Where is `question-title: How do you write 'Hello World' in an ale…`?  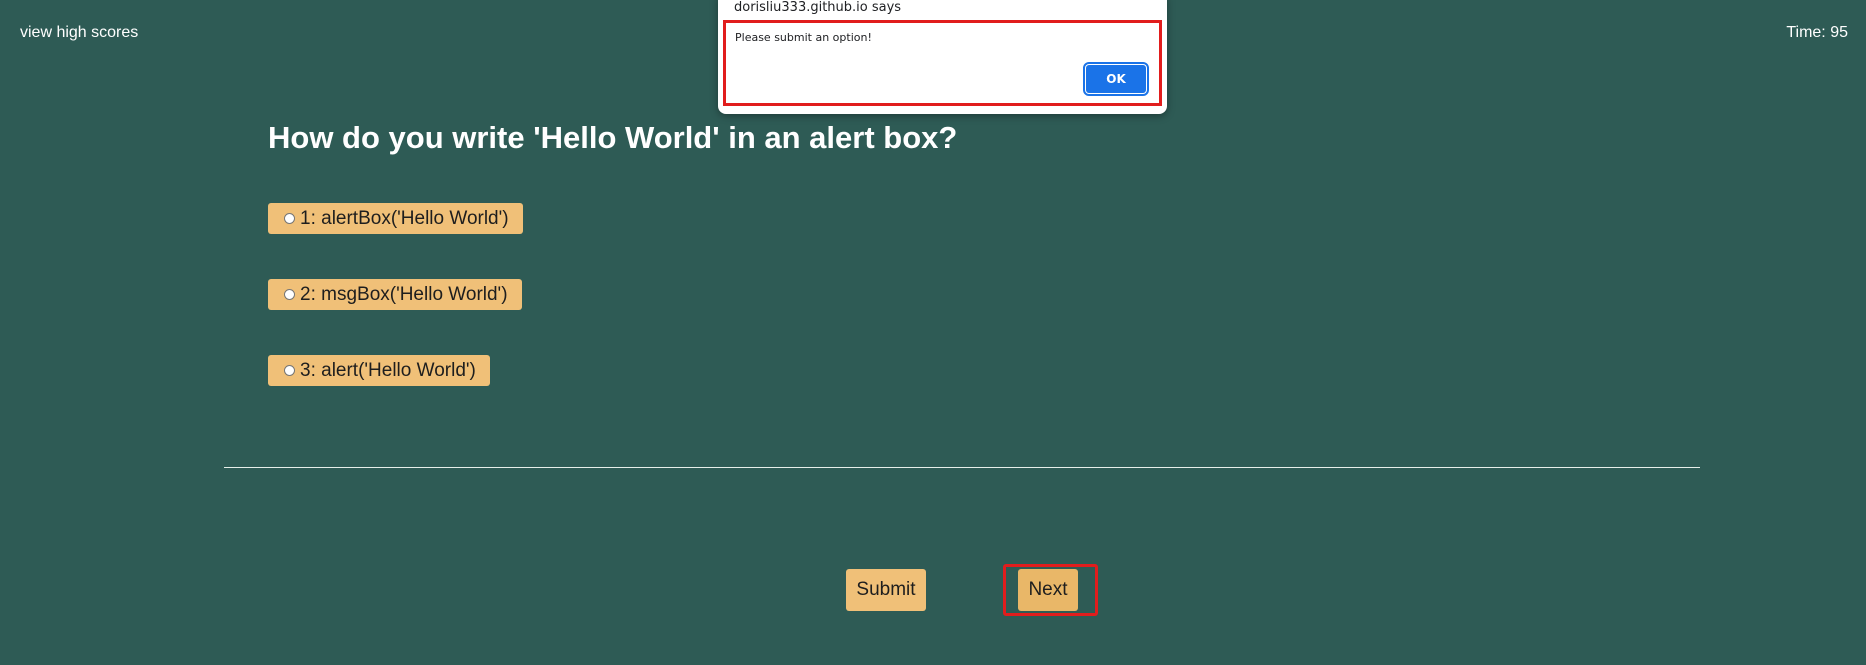 question-title: How do you write 'Hello World' in an ale… is located at coordinates (613, 137).